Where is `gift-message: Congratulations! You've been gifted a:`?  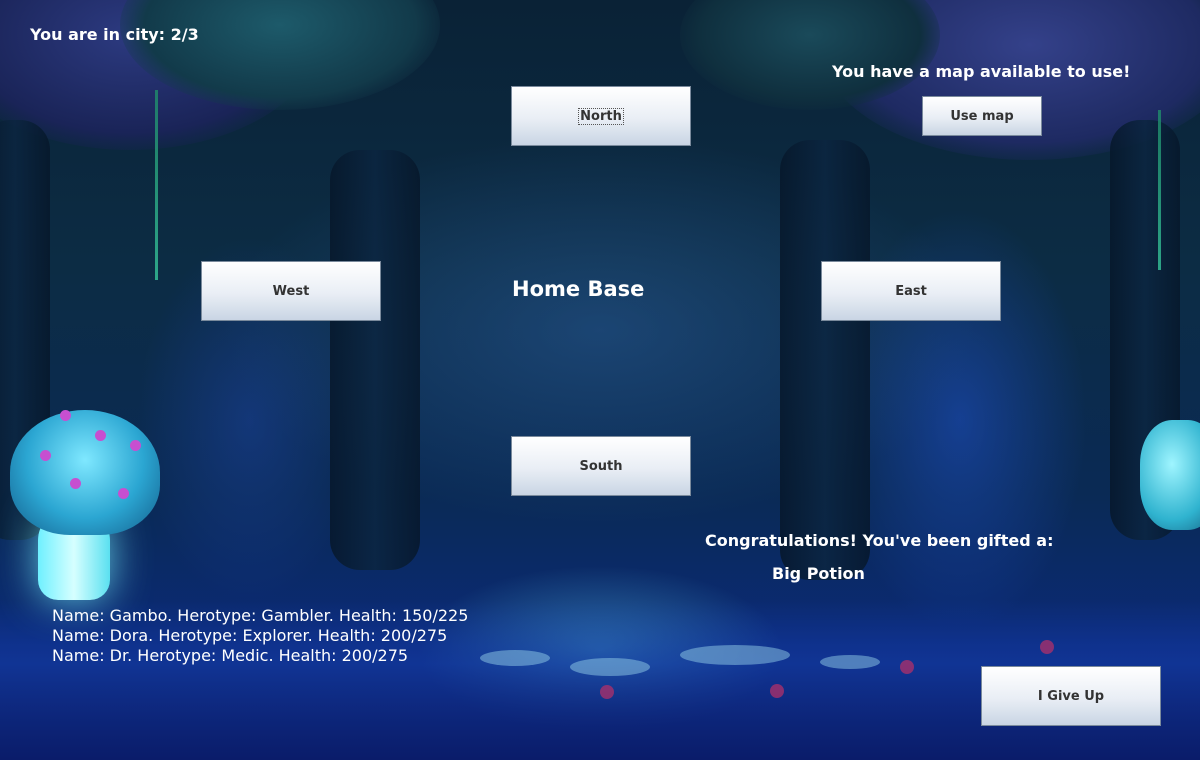 gift-message: Congratulations! You've been gifted a: is located at coordinates (879, 540).